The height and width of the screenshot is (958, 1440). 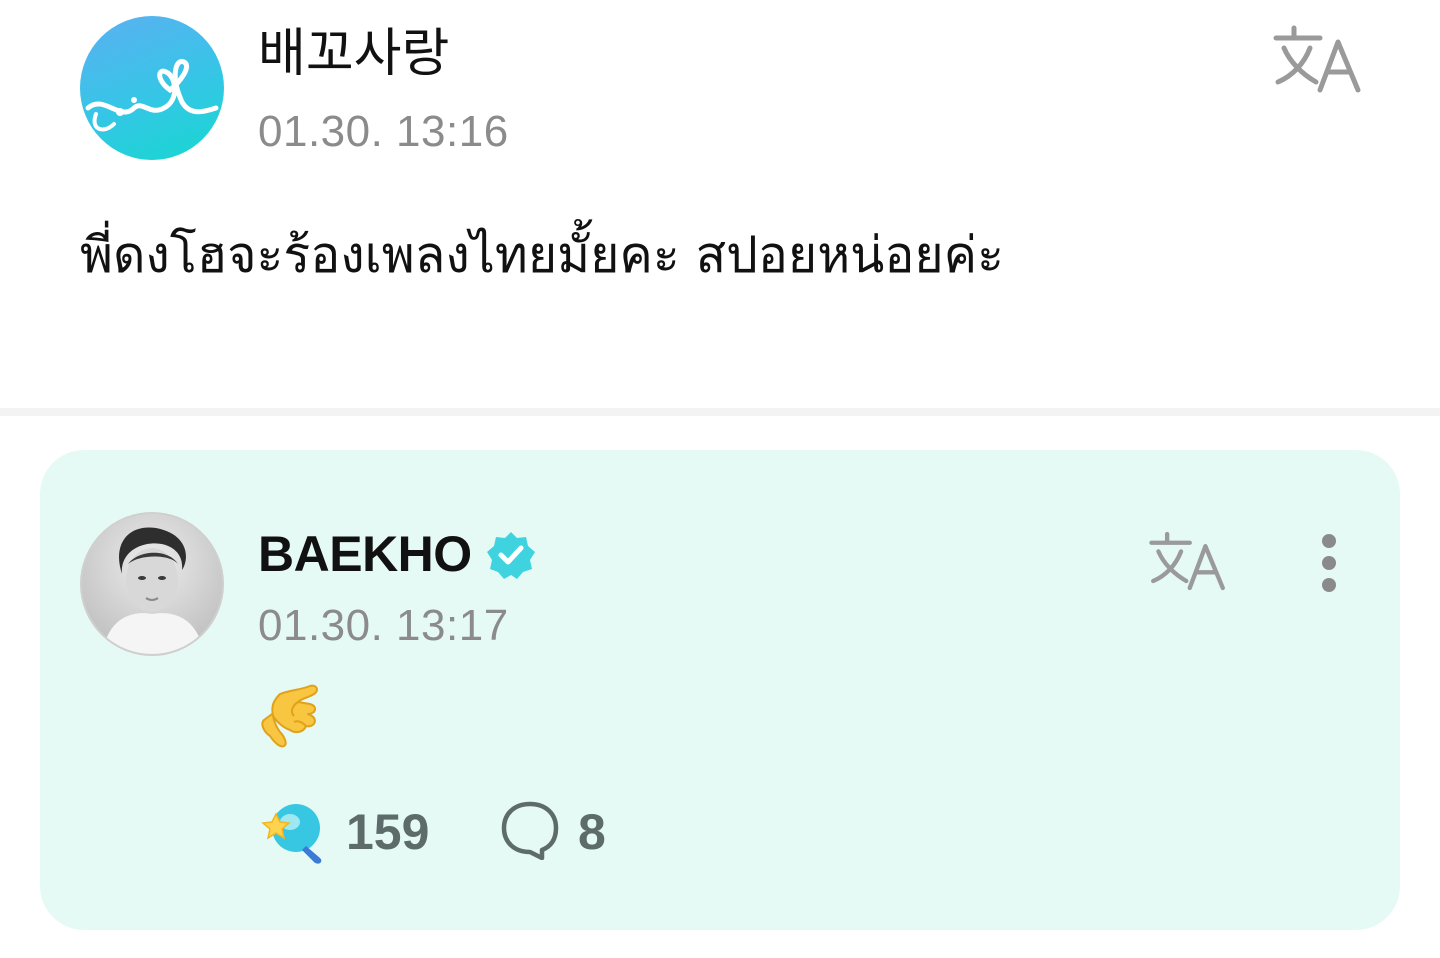 What do you see at coordinates (720, 412) in the screenshot?
I see `section-divider` at bounding box center [720, 412].